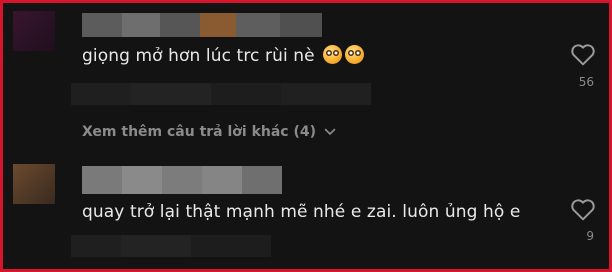 Image resolution: width=612 pixels, height=272 pixels. Describe the element at coordinates (199, 132) in the screenshot. I see `more-replies-label: Xem thêm câu trả lời khác (4)` at that location.